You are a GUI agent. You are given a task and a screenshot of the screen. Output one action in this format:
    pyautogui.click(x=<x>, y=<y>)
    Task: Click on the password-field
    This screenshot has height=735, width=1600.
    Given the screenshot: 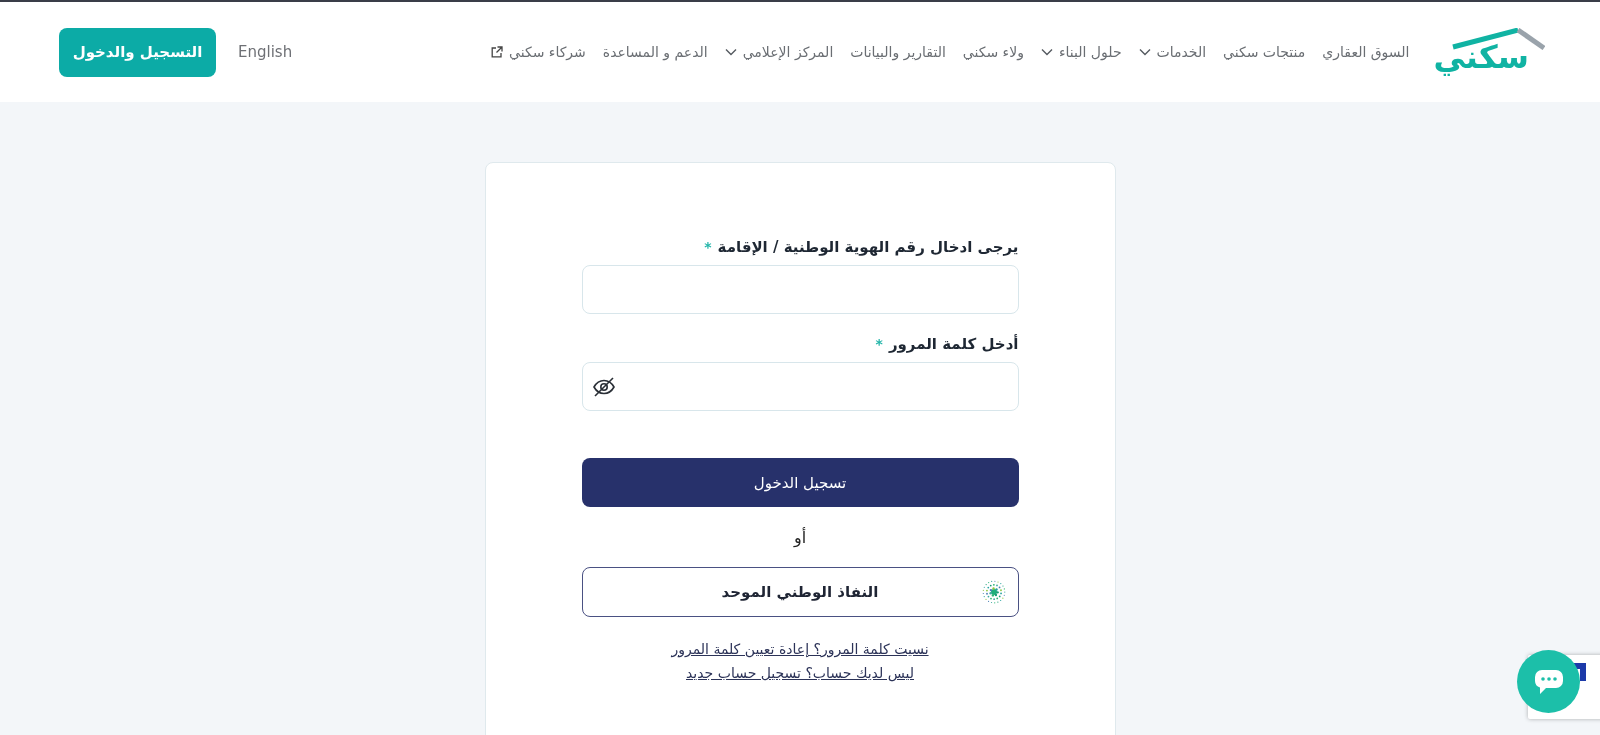 What is the action you would take?
    pyautogui.click(x=800, y=386)
    